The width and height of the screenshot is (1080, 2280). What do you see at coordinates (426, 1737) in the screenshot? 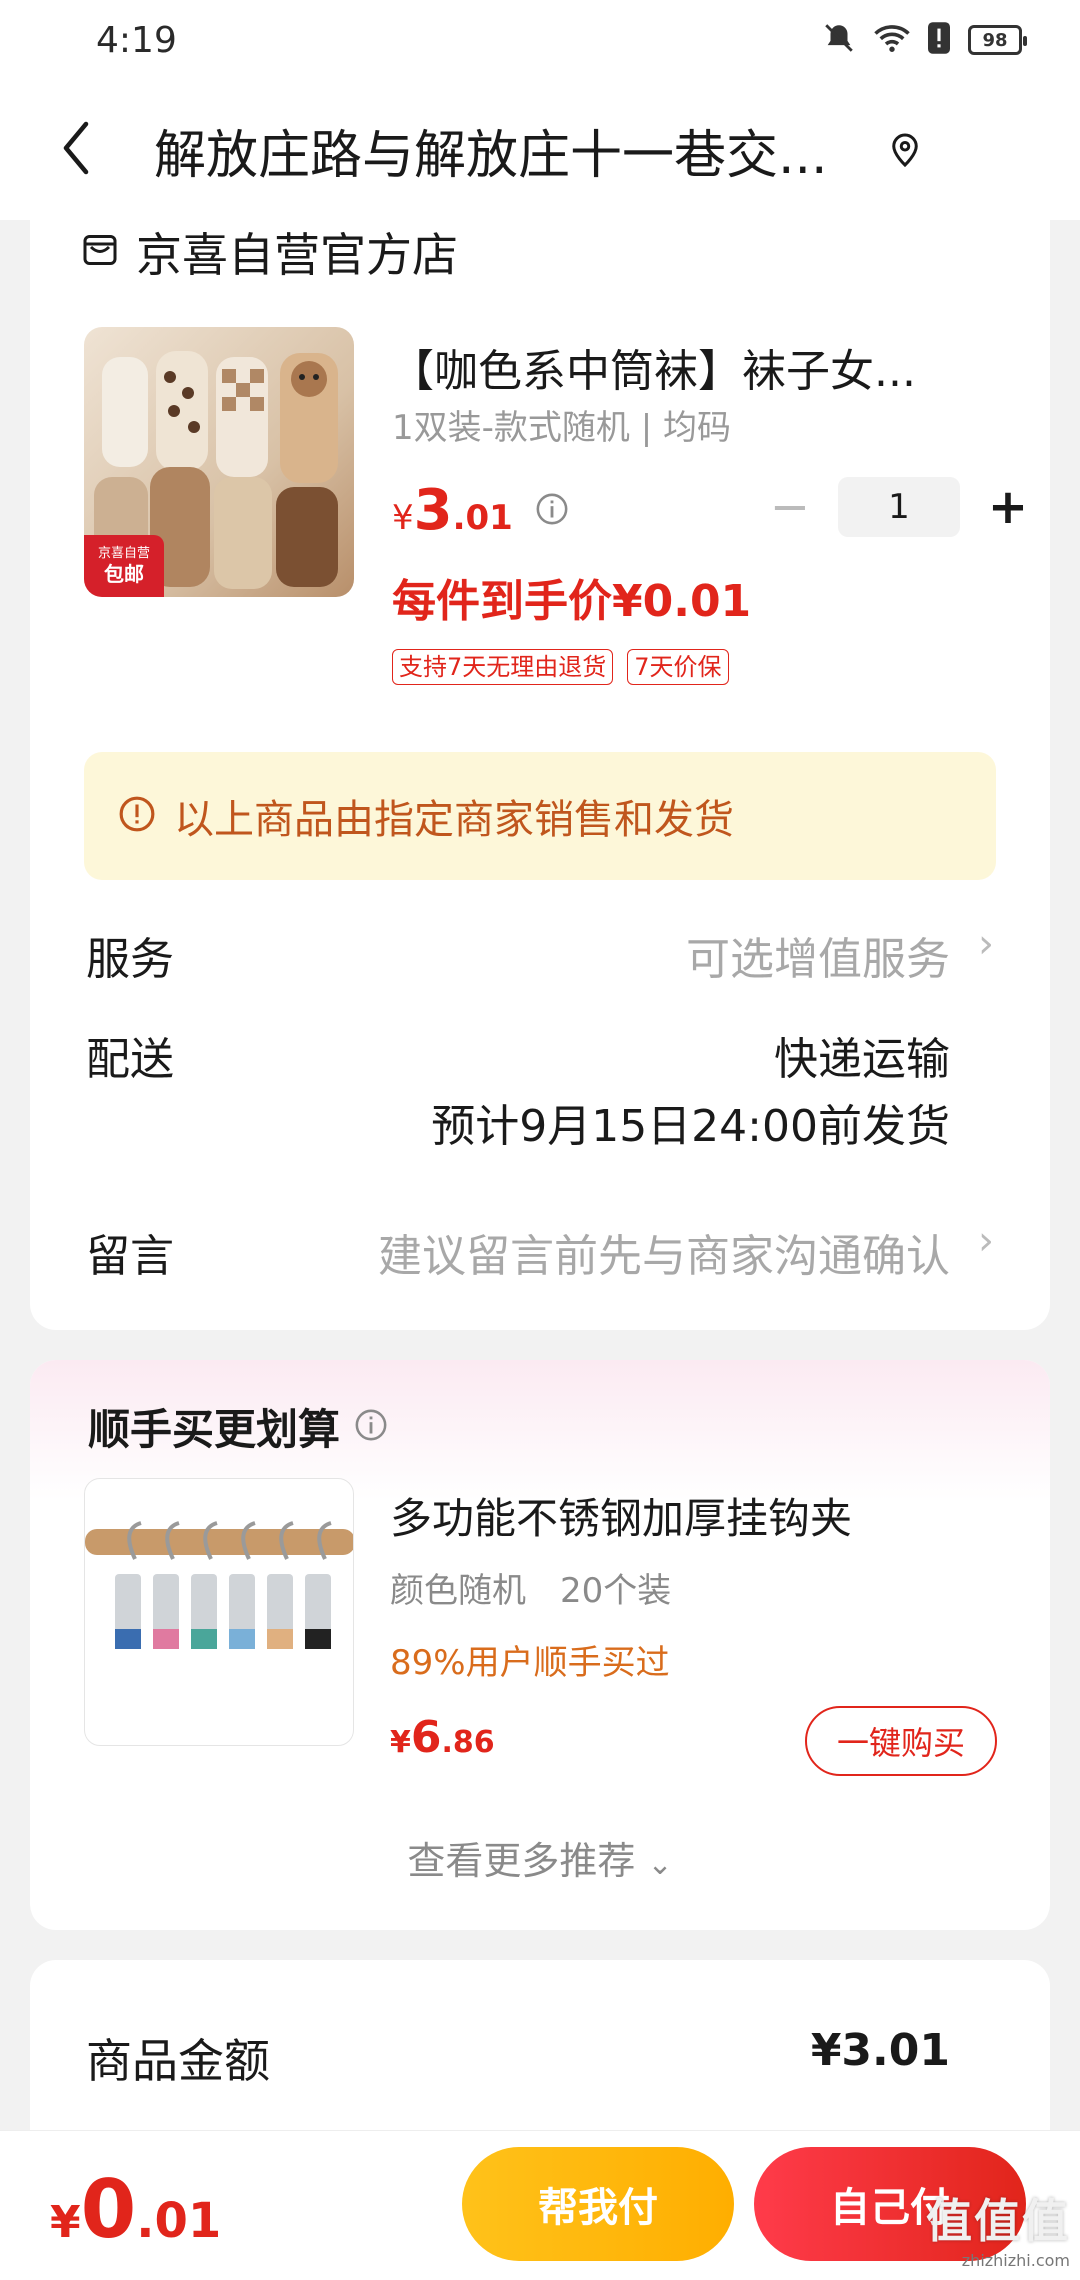
I see `price-integer: 6` at bounding box center [426, 1737].